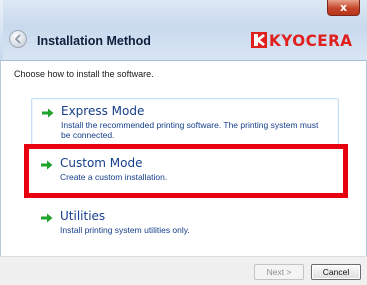 This screenshot has width=367, height=285. Describe the element at coordinates (279, 272) in the screenshot. I see `next-button: Next >` at that location.